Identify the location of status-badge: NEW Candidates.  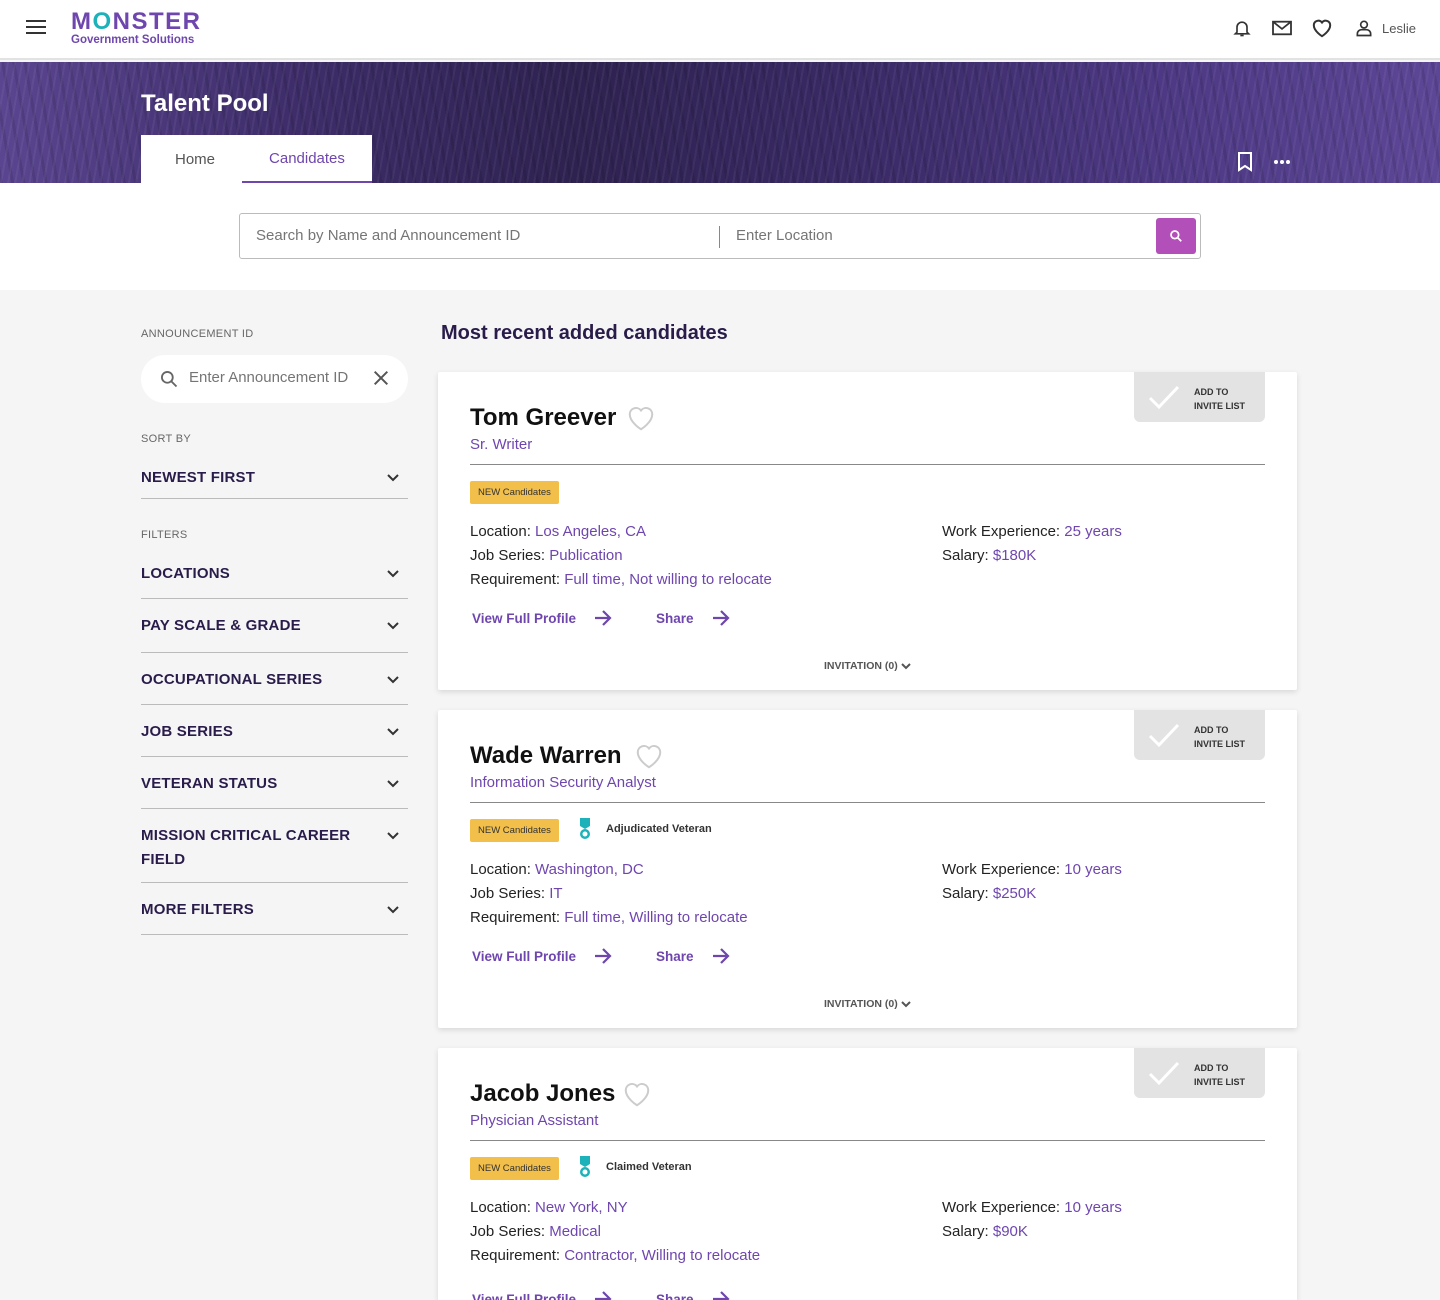
(514, 1168).